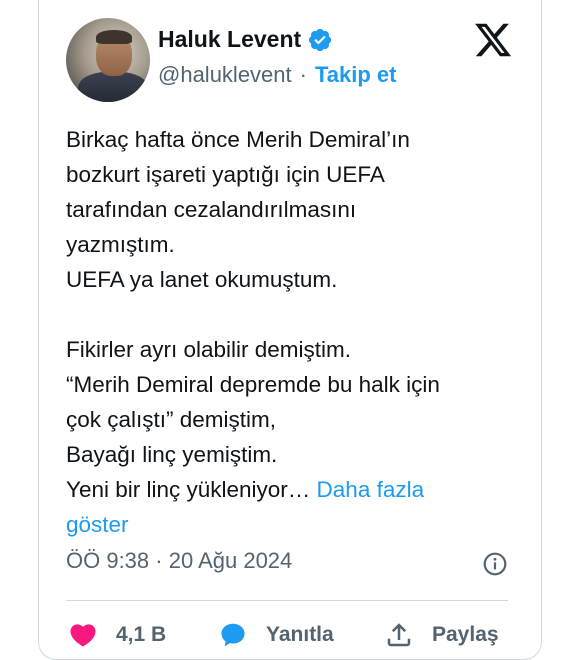 The image size is (580, 660). I want to click on author-handle: @haluklevent, so click(225, 75).